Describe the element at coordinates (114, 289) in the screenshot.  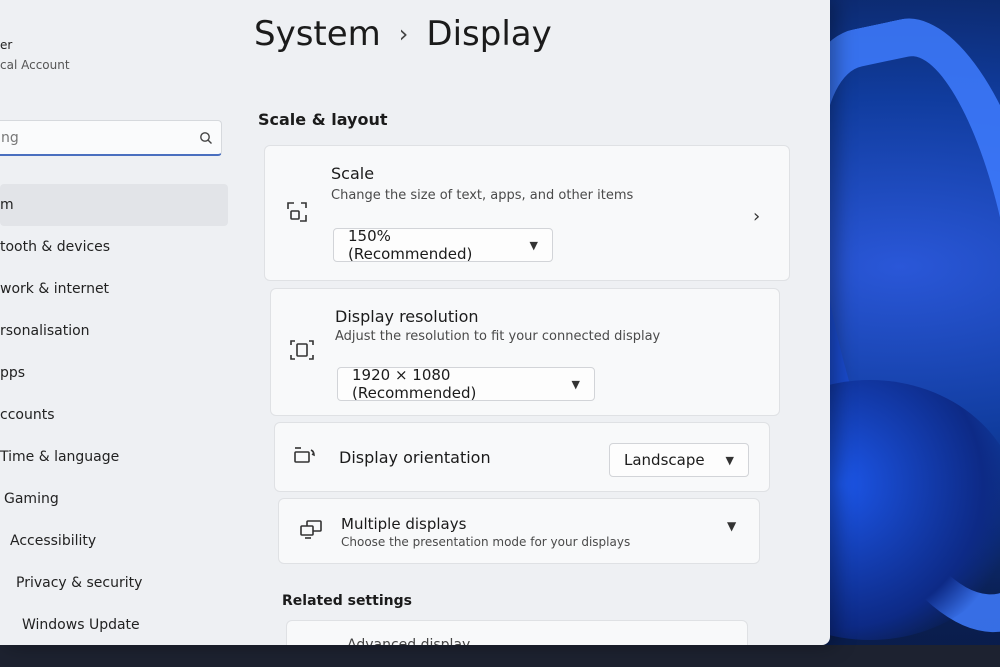
I see `sidebar-item-network: work & internet` at that location.